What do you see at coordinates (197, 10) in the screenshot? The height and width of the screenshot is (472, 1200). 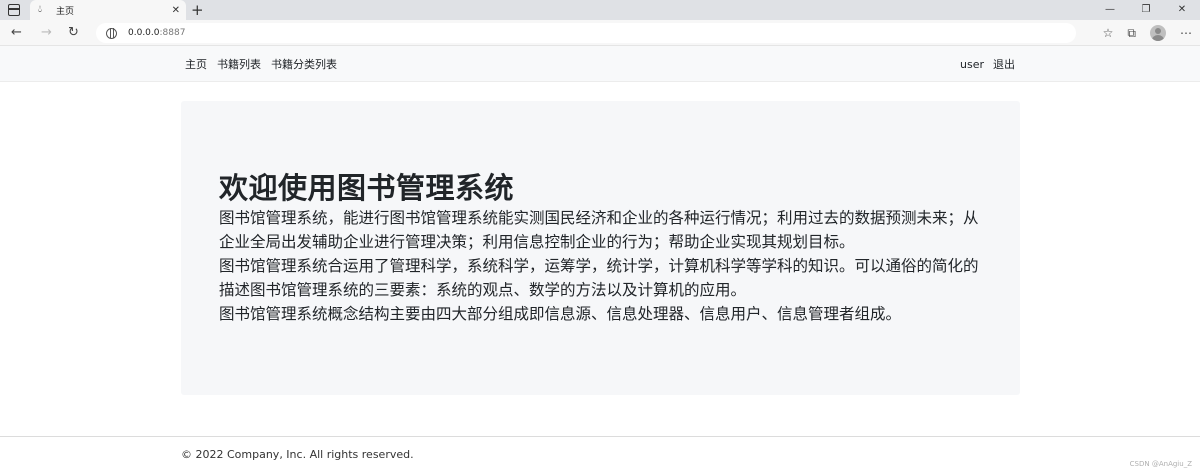 I see `new-tab-button: +` at bounding box center [197, 10].